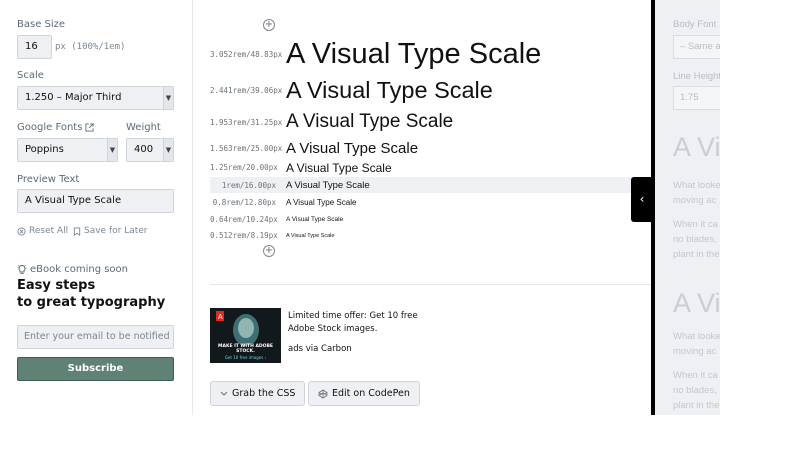 Image resolution: width=800 pixels, height=461 pixels. Describe the element at coordinates (245, 357) in the screenshot. I see `ad-image-sub: Get 10 free images ›` at that location.